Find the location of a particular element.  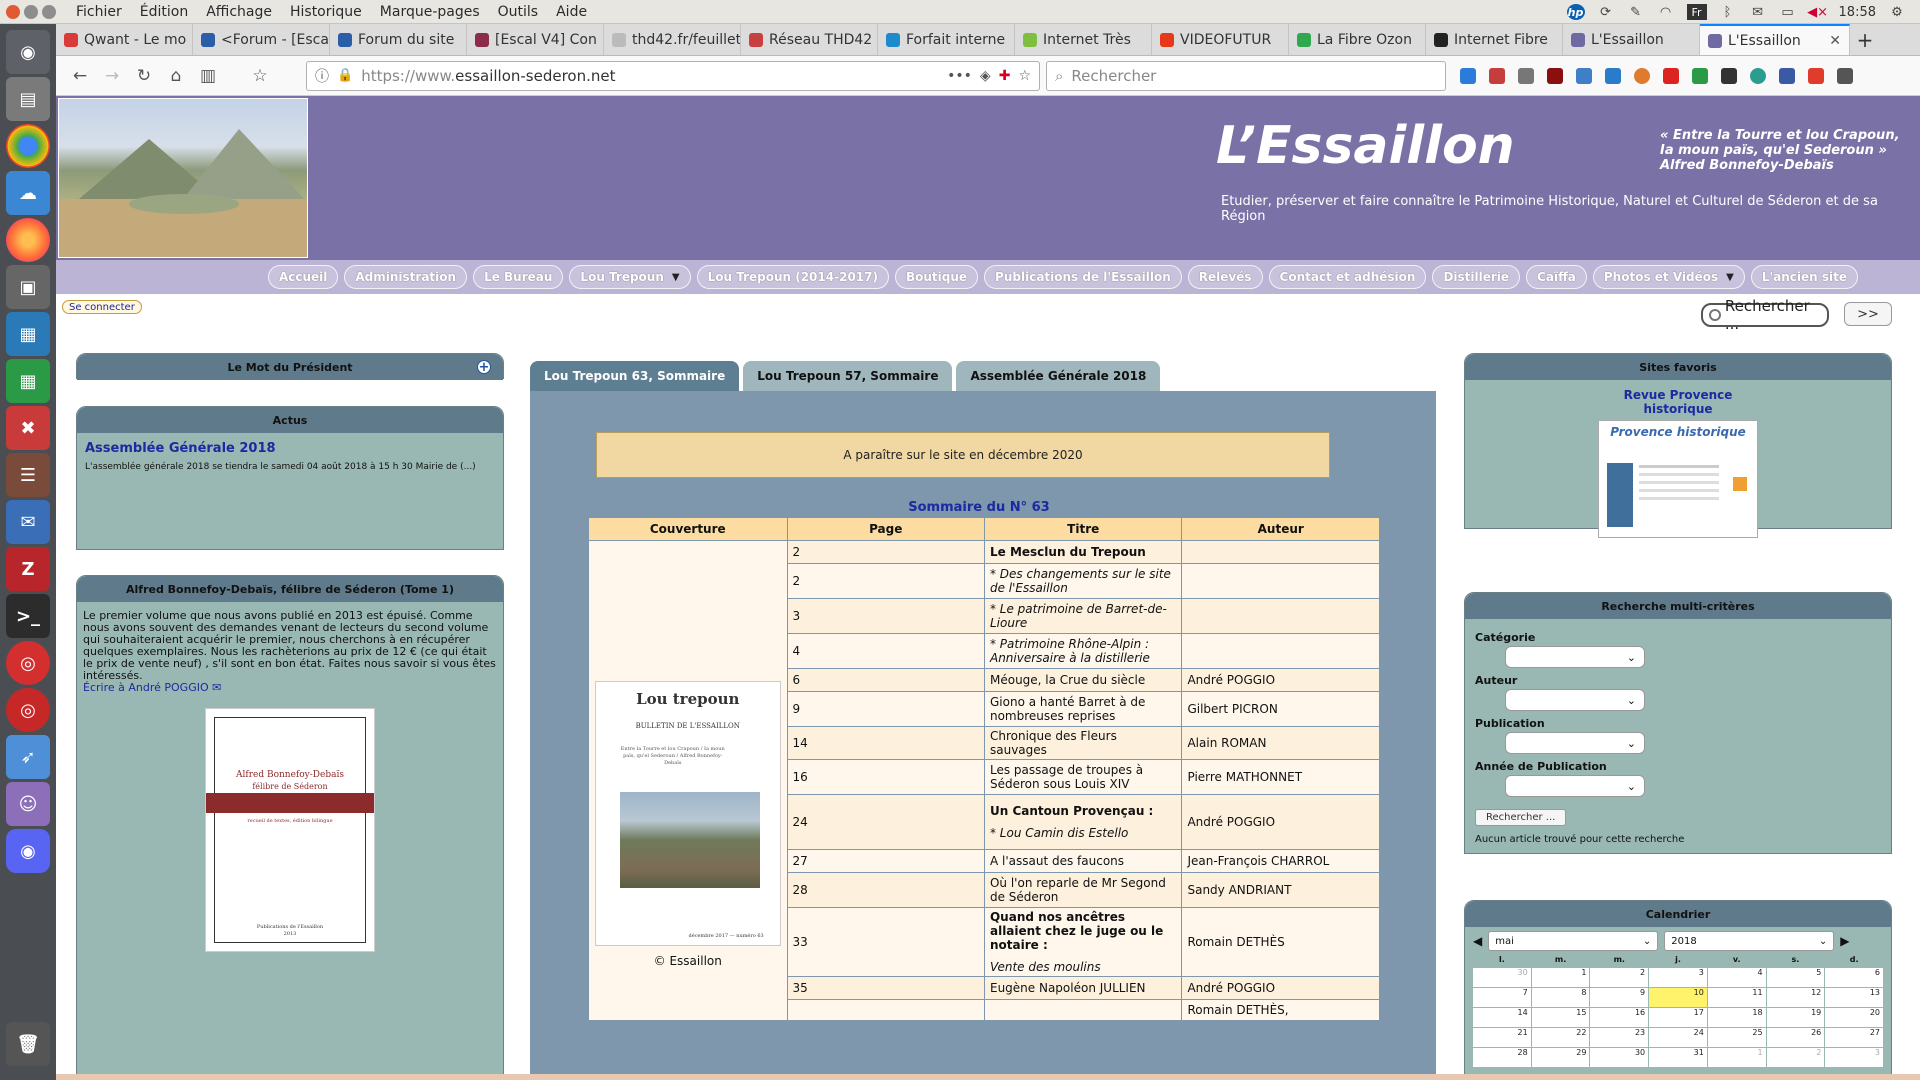

lock-icon: 🔒 is located at coordinates (345, 75).